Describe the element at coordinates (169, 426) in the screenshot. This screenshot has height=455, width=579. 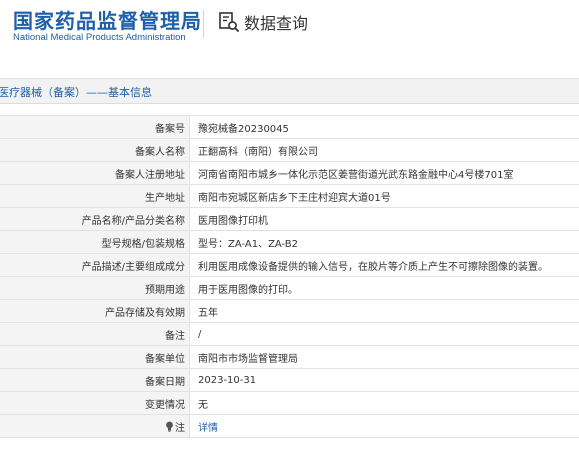
I see `lightbulb-icon` at that location.